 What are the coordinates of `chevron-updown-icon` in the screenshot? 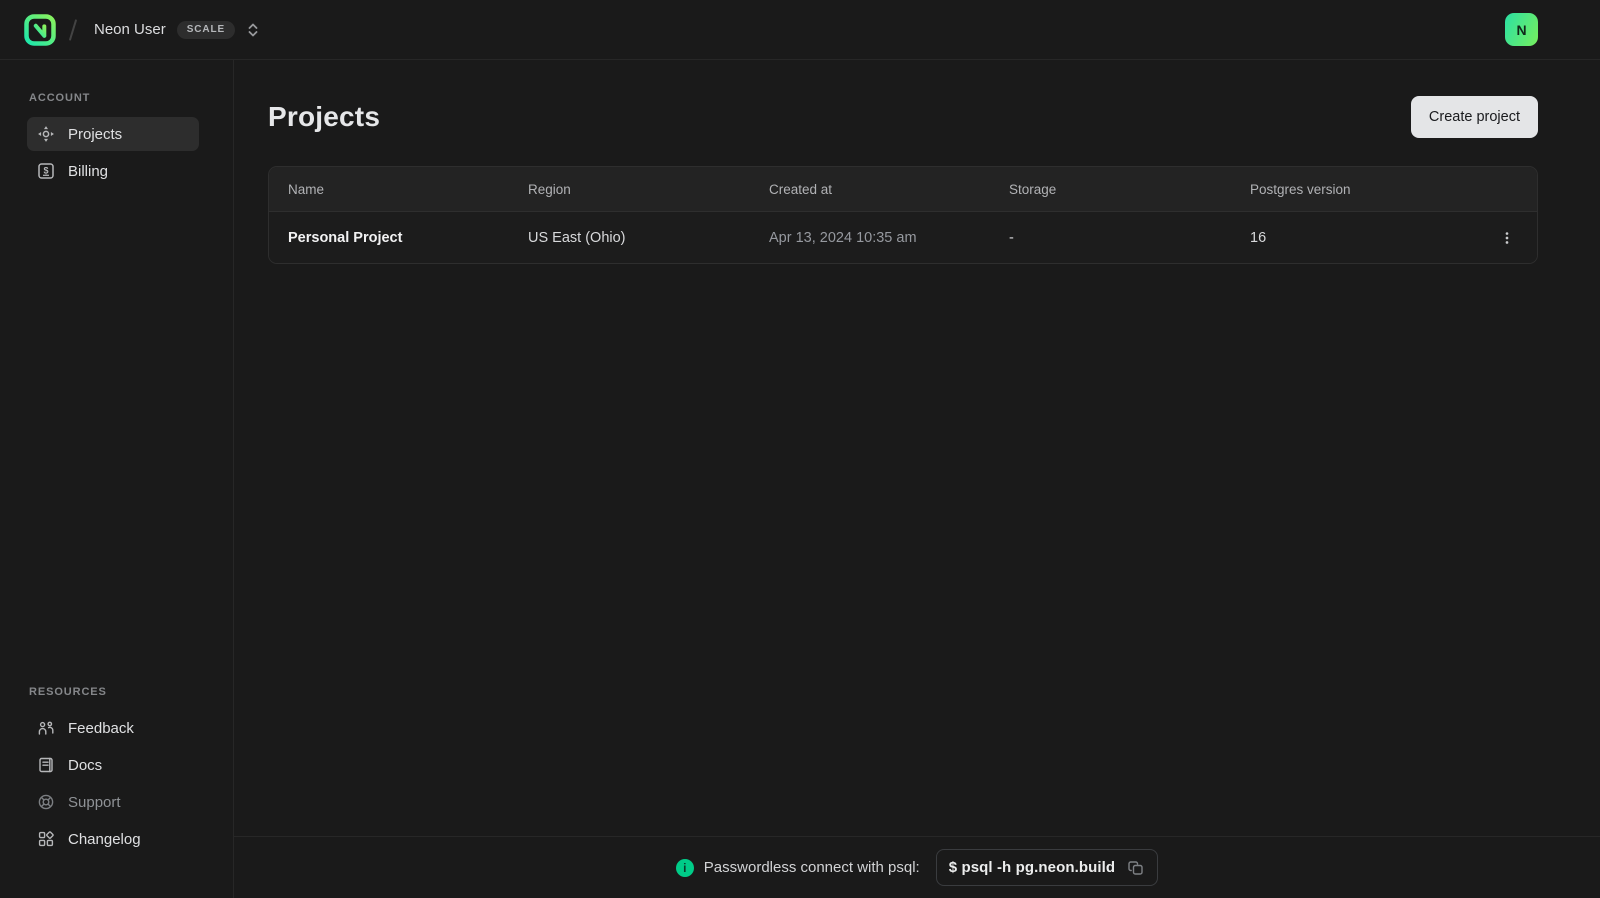 It's located at (253, 30).